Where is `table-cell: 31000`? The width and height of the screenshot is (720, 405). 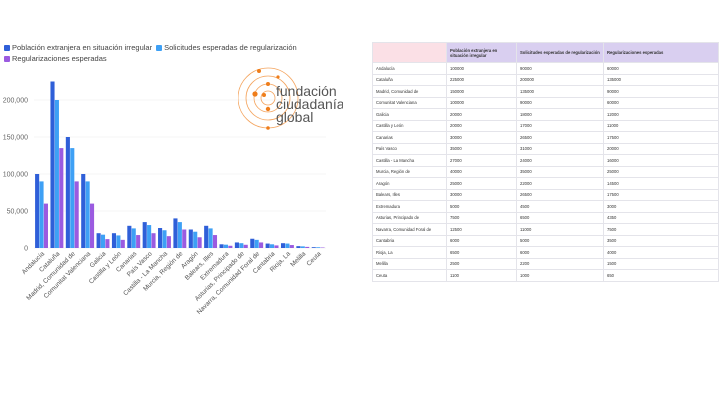 table-cell: 31000 is located at coordinates (560, 148).